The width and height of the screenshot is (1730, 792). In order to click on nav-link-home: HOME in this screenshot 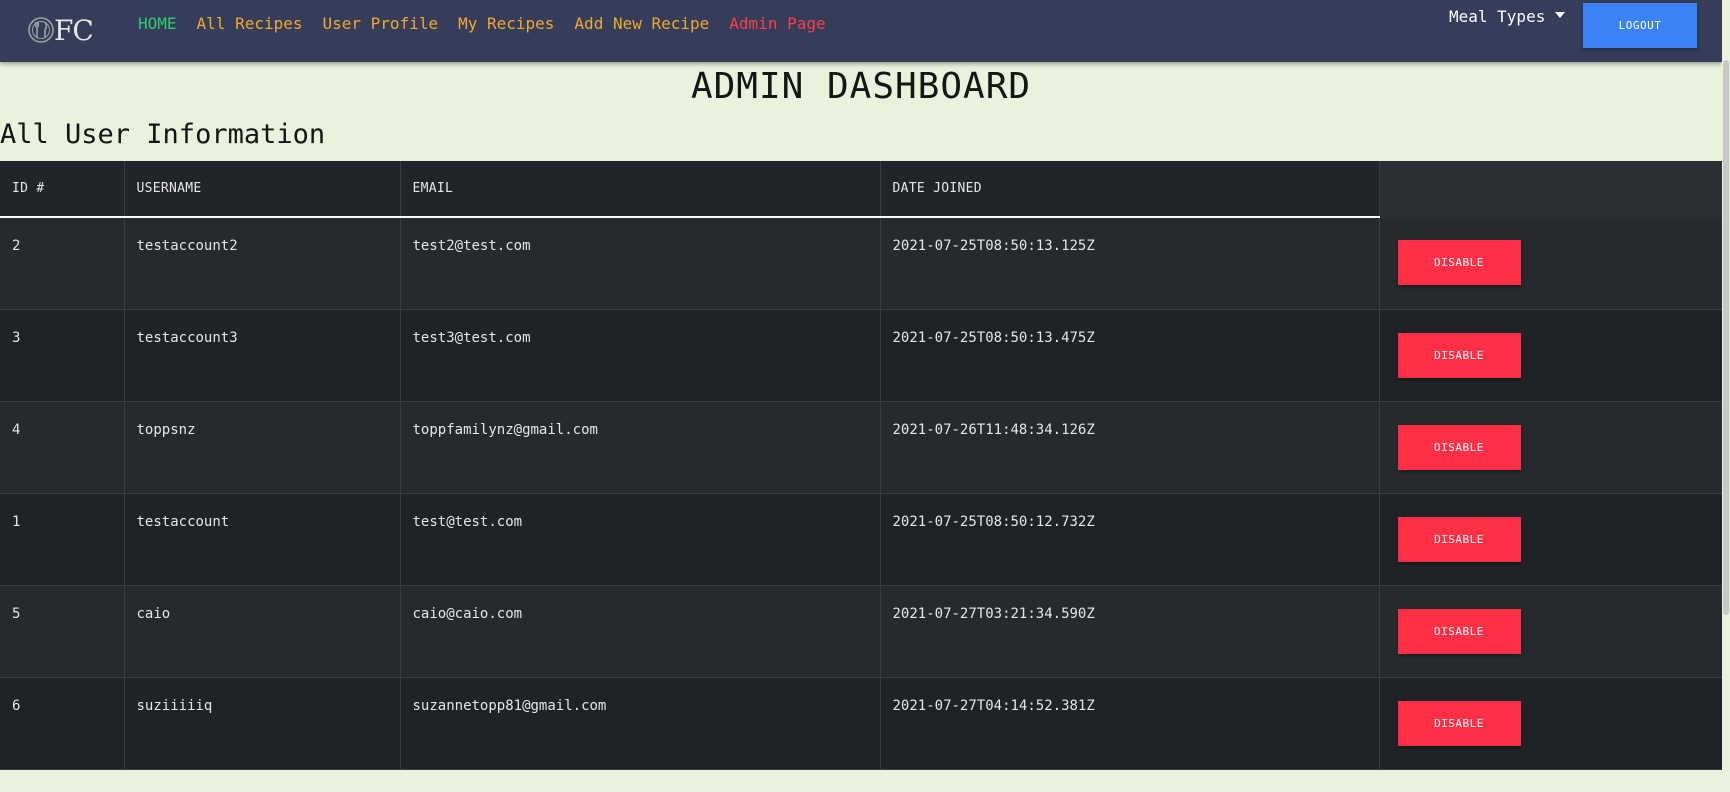, I will do `click(157, 23)`.